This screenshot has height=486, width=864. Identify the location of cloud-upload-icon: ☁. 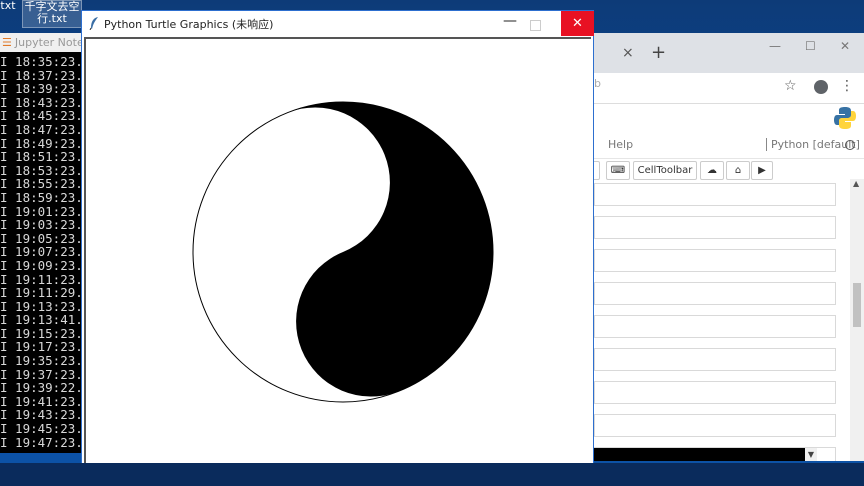
(712, 170).